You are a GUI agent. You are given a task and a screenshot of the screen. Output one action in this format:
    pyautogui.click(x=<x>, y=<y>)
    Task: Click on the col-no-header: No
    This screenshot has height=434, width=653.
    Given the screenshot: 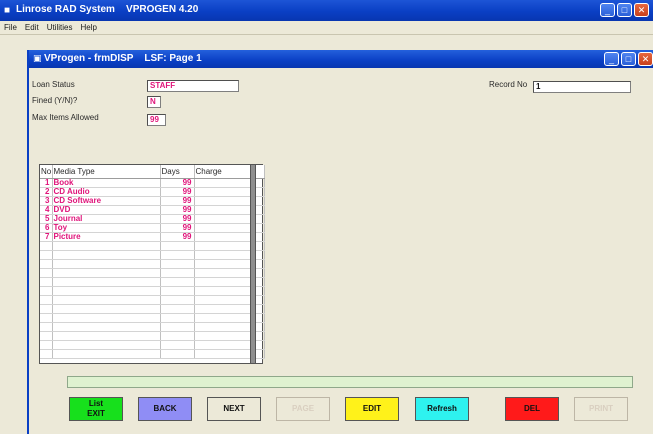 What is the action you would take?
    pyautogui.click(x=46, y=172)
    